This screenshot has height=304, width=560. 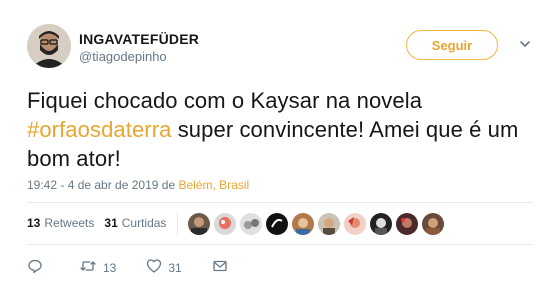 I want to click on likers-avatars, so click(x=318, y=224).